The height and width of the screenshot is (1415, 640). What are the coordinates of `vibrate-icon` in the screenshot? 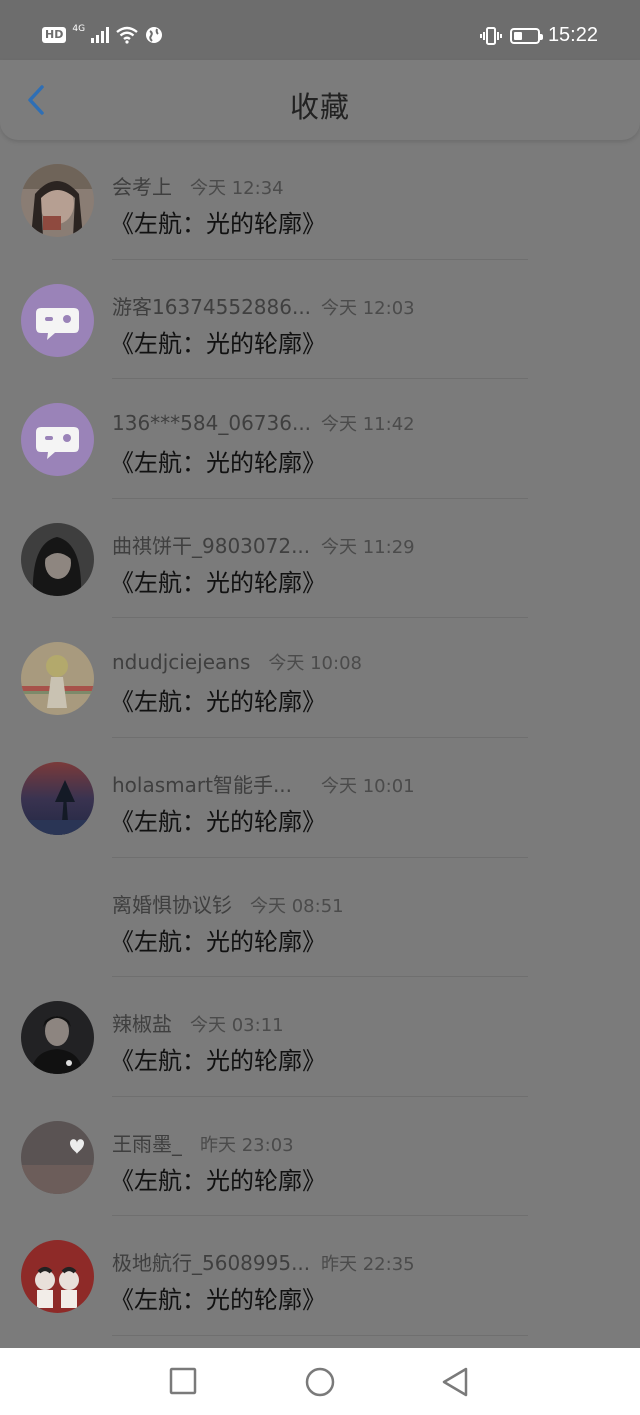 It's located at (490, 35).